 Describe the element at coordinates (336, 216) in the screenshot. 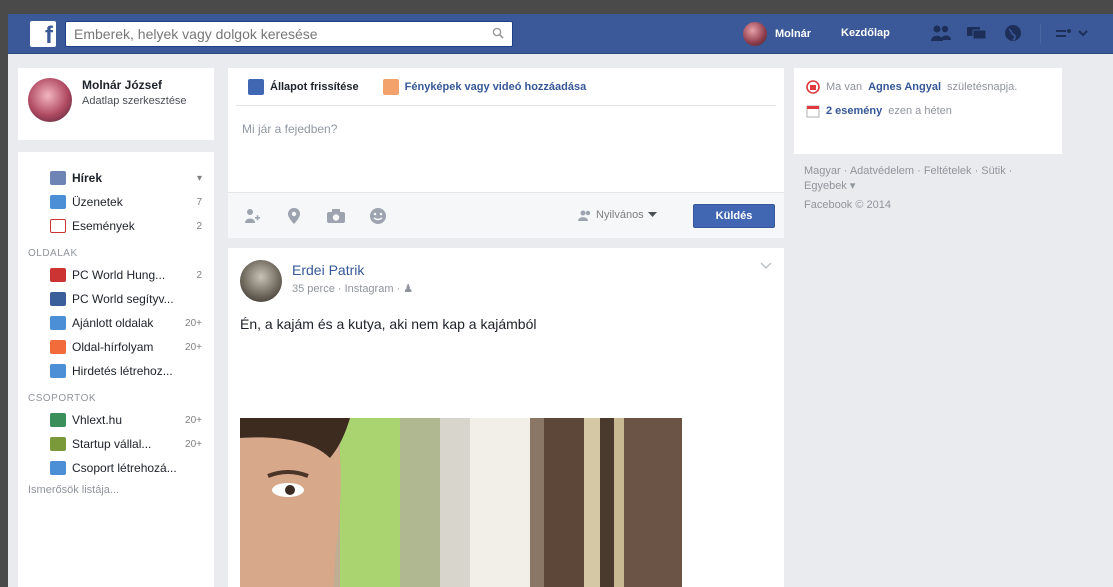

I see `camera-icon` at that location.